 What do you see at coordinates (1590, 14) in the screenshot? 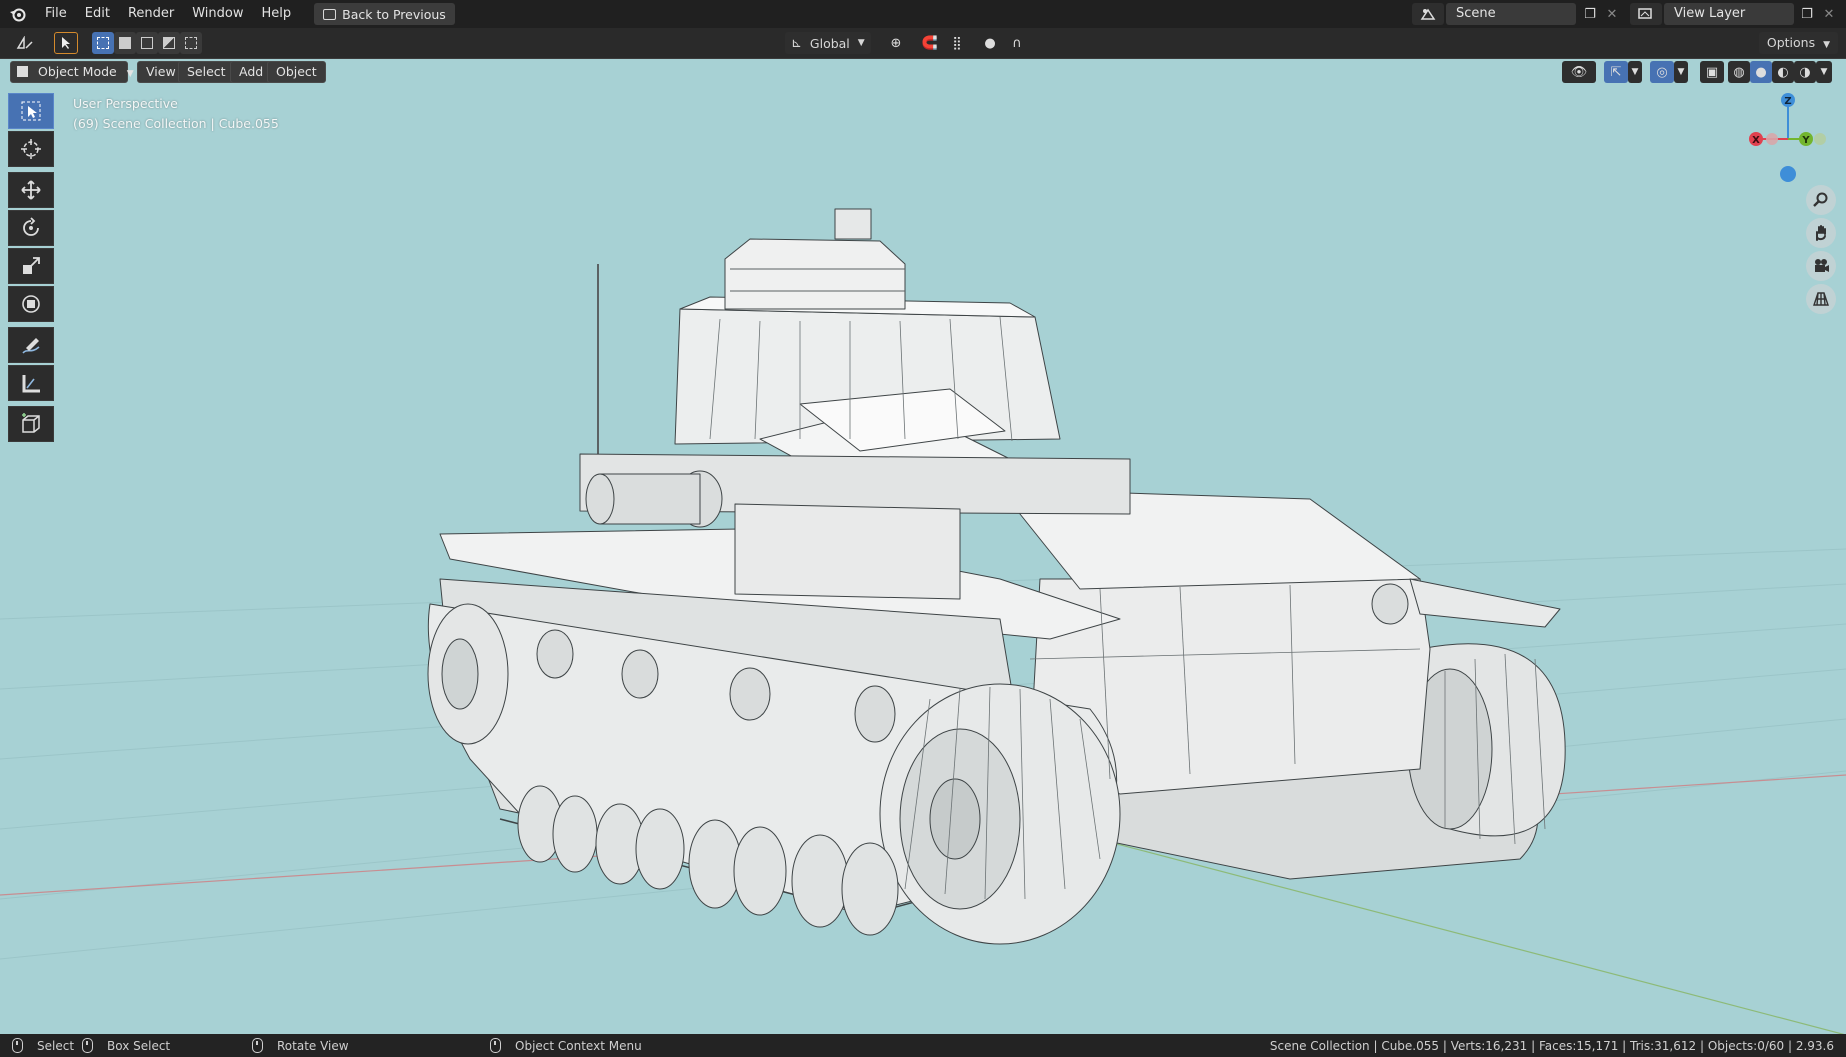
I see `new-scene-icon: ❐` at bounding box center [1590, 14].